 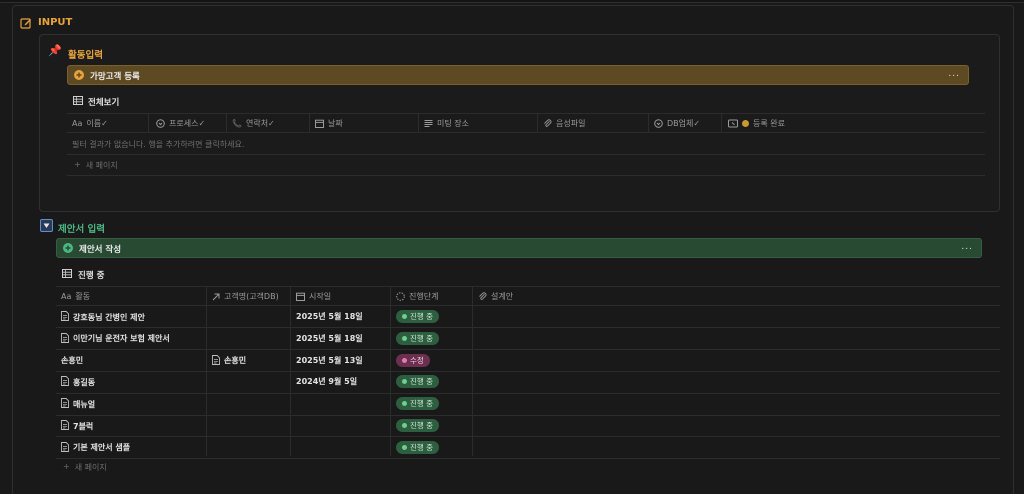 I want to click on column-header-meeting-place: 미팅 장소, so click(x=446, y=123).